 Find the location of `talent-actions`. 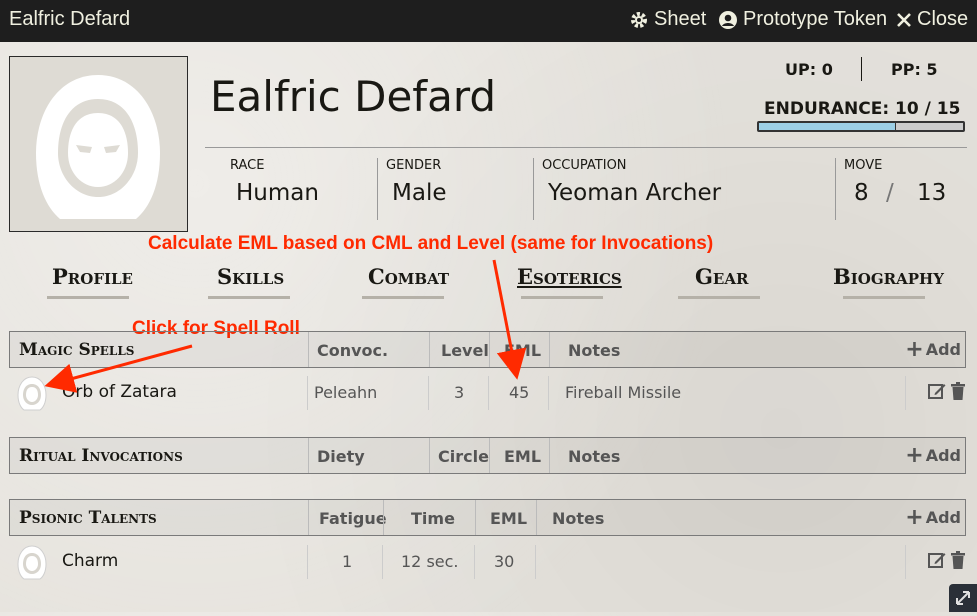

talent-actions is located at coordinates (947, 560).